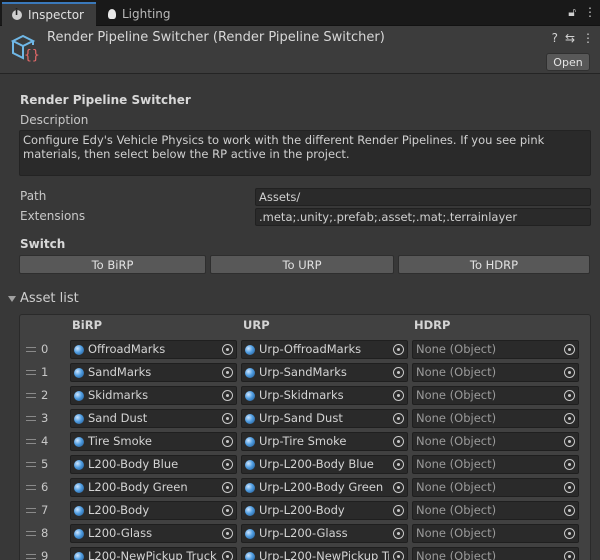  I want to click on to-hdrp-button: To HDRP, so click(494, 264).